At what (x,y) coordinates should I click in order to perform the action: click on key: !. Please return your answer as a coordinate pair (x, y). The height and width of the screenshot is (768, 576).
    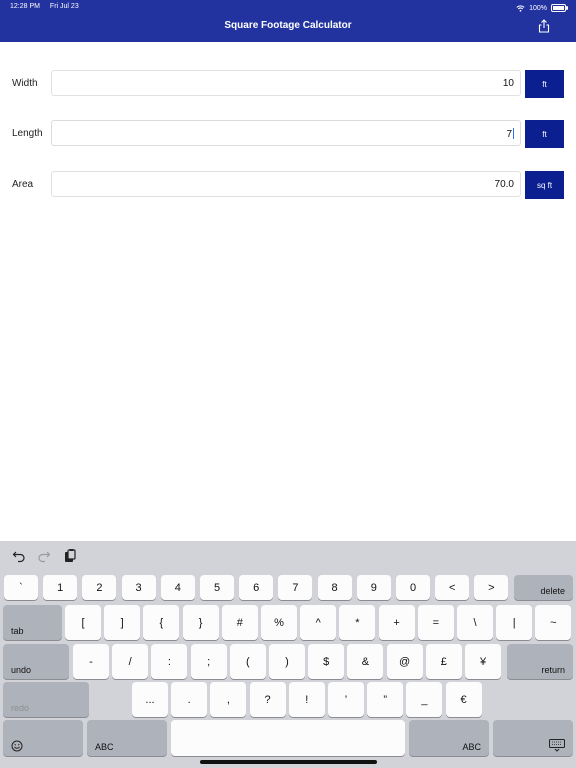
    Looking at the image, I should click on (306, 699).